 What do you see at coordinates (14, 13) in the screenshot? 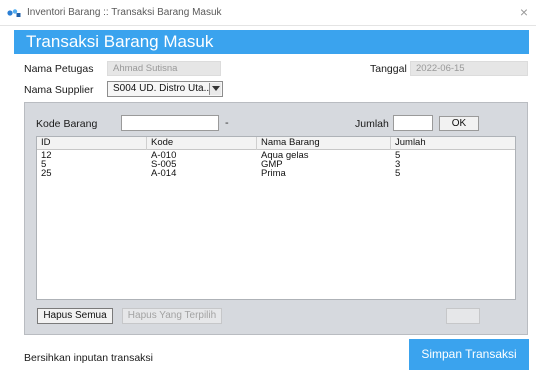
I see `app-logo-icon` at bounding box center [14, 13].